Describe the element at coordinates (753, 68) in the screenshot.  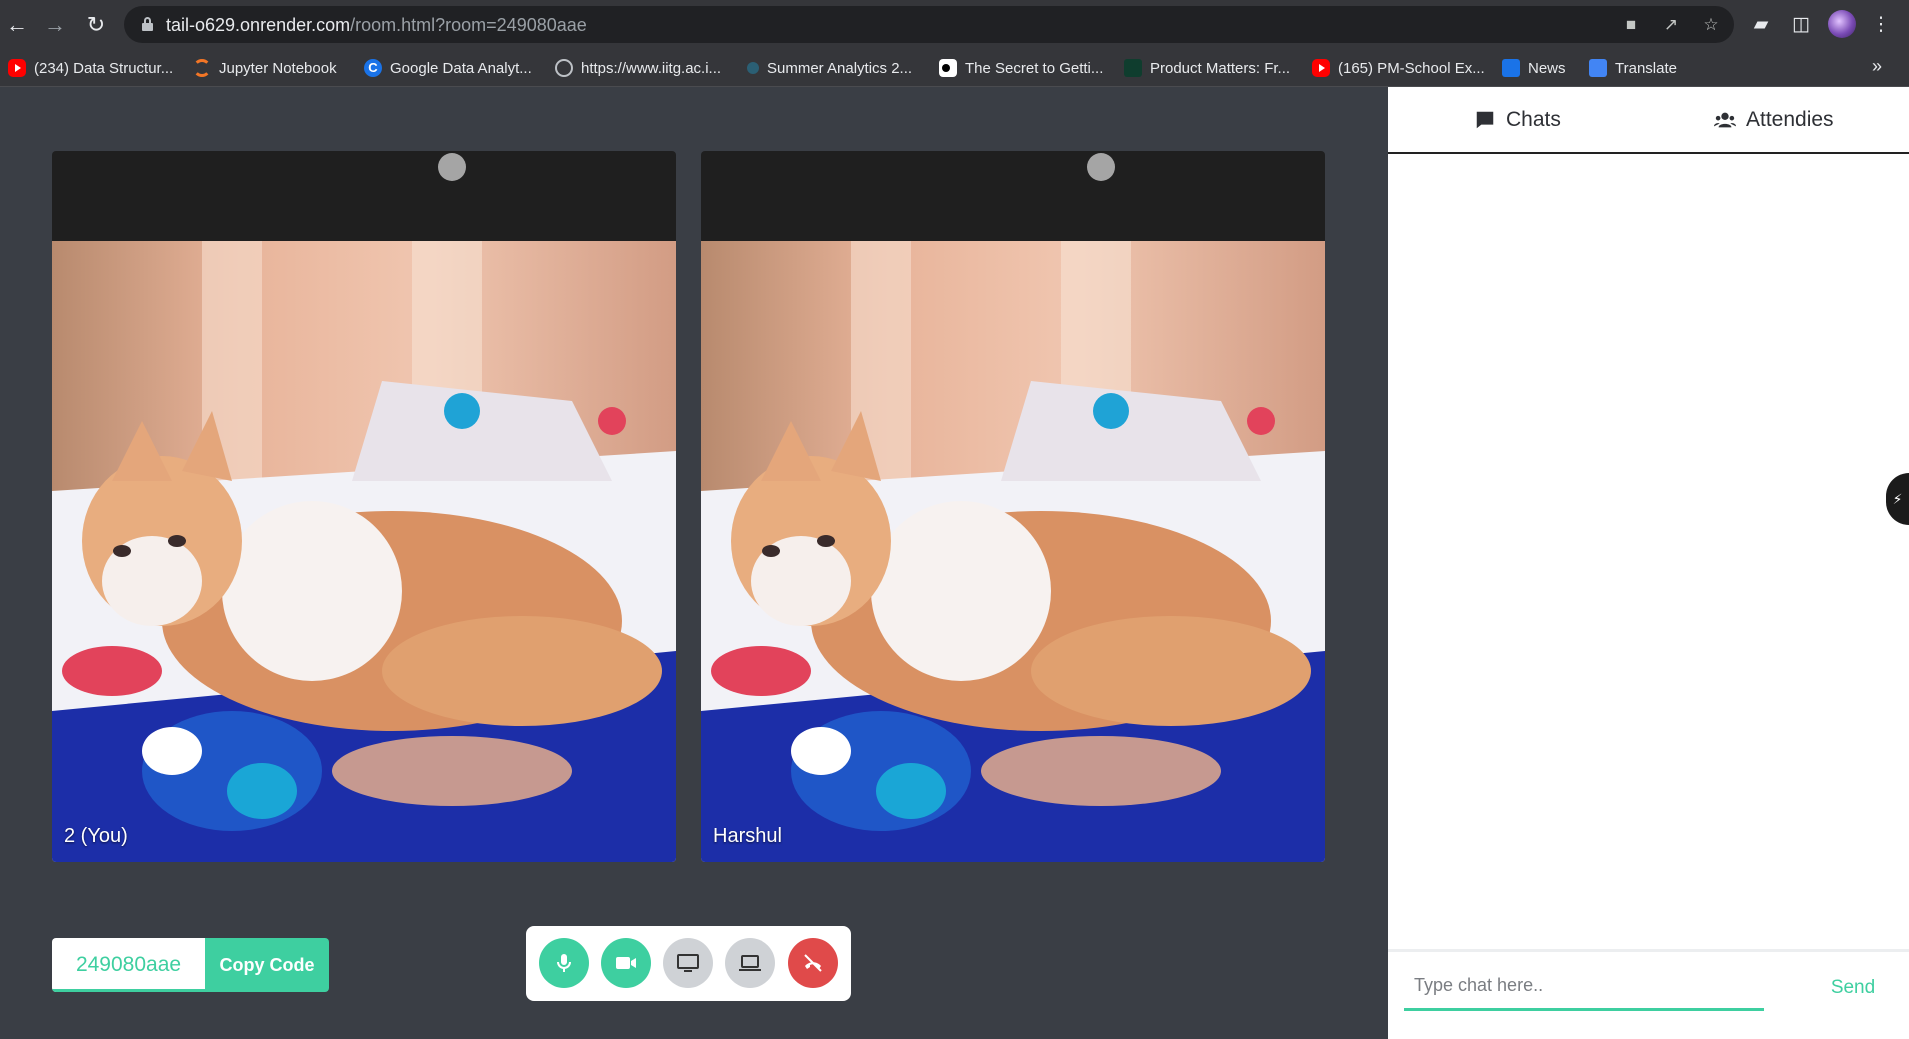
I see `summer-analytics-icon` at that location.